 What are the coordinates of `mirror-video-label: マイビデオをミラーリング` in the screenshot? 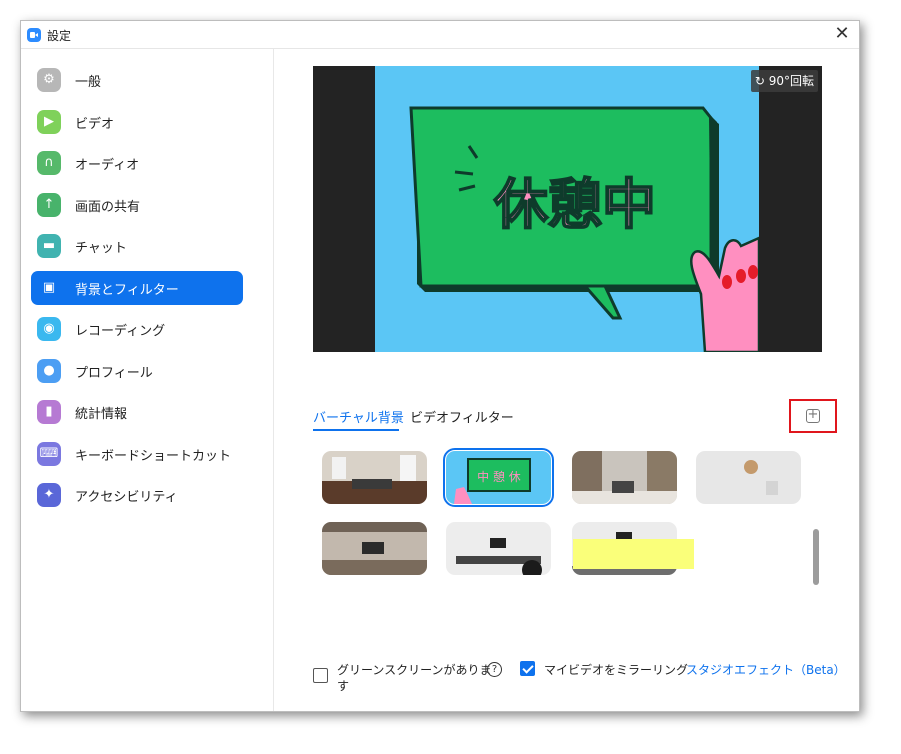 It's located at (616, 670).